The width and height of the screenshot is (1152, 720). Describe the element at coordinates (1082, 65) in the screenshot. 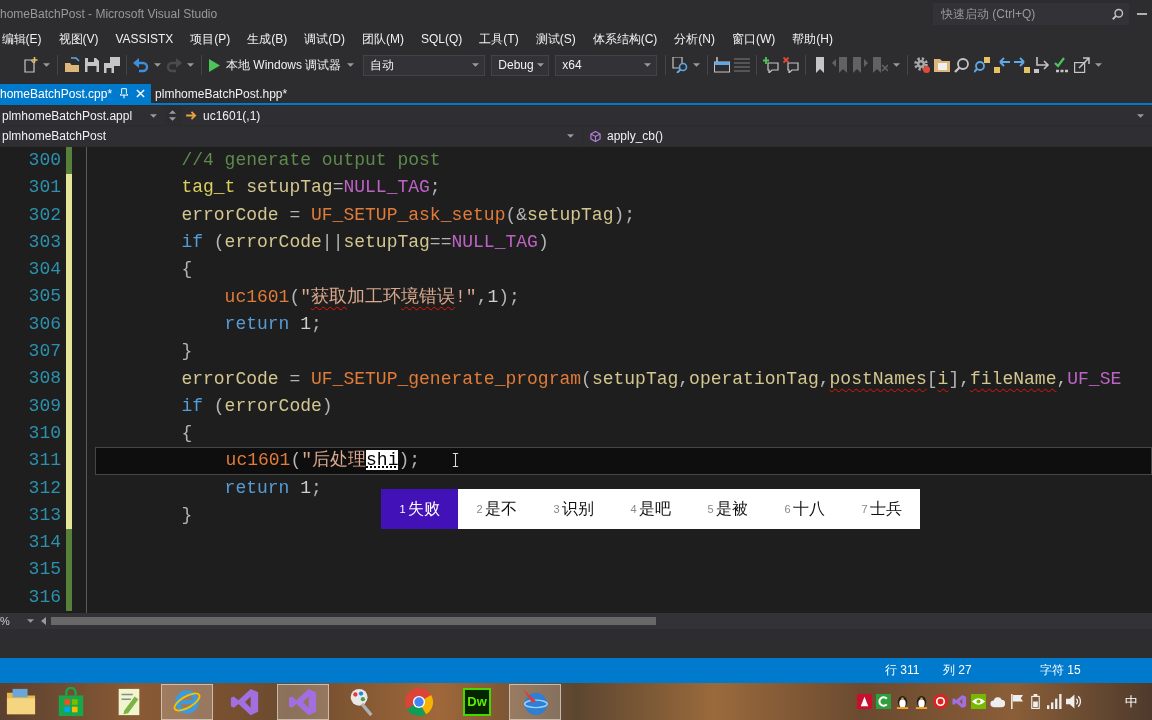

I see `export-icon` at that location.